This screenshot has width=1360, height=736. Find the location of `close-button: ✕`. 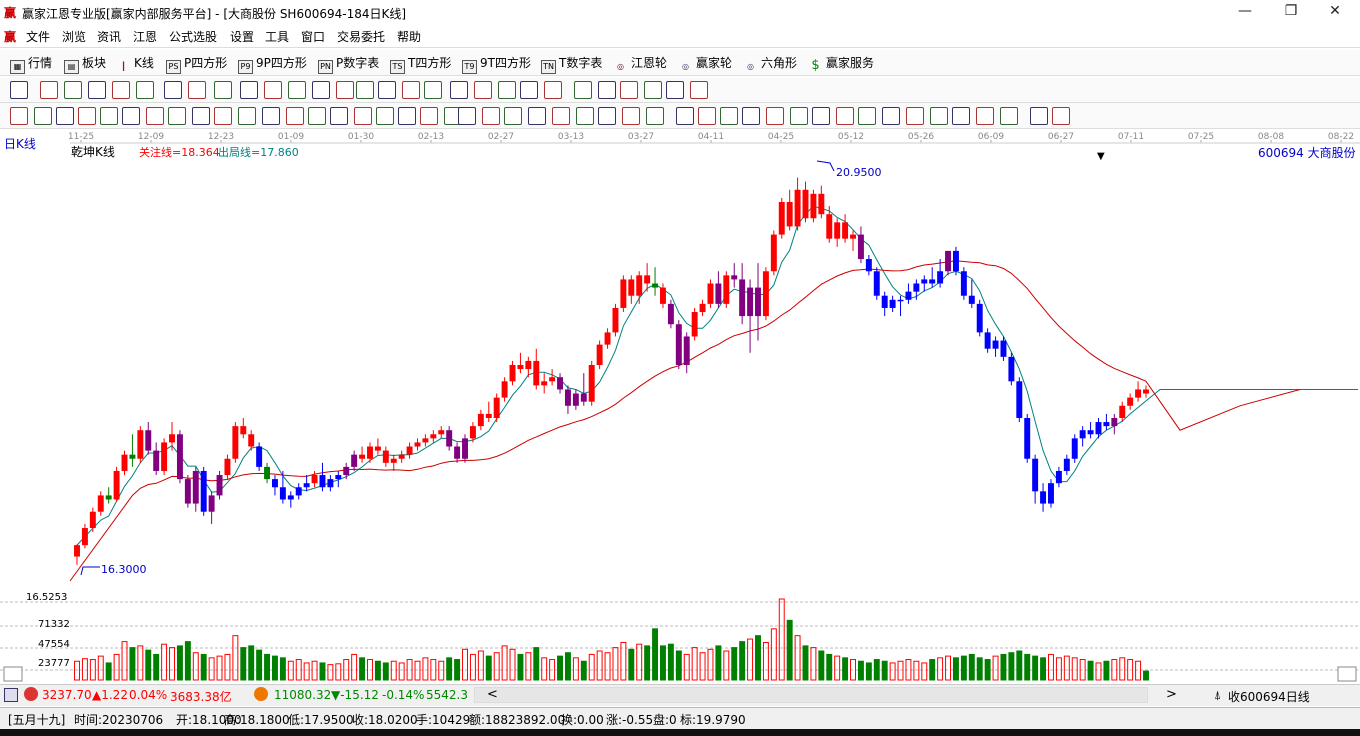

close-button: ✕ is located at coordinates (1335, 12).